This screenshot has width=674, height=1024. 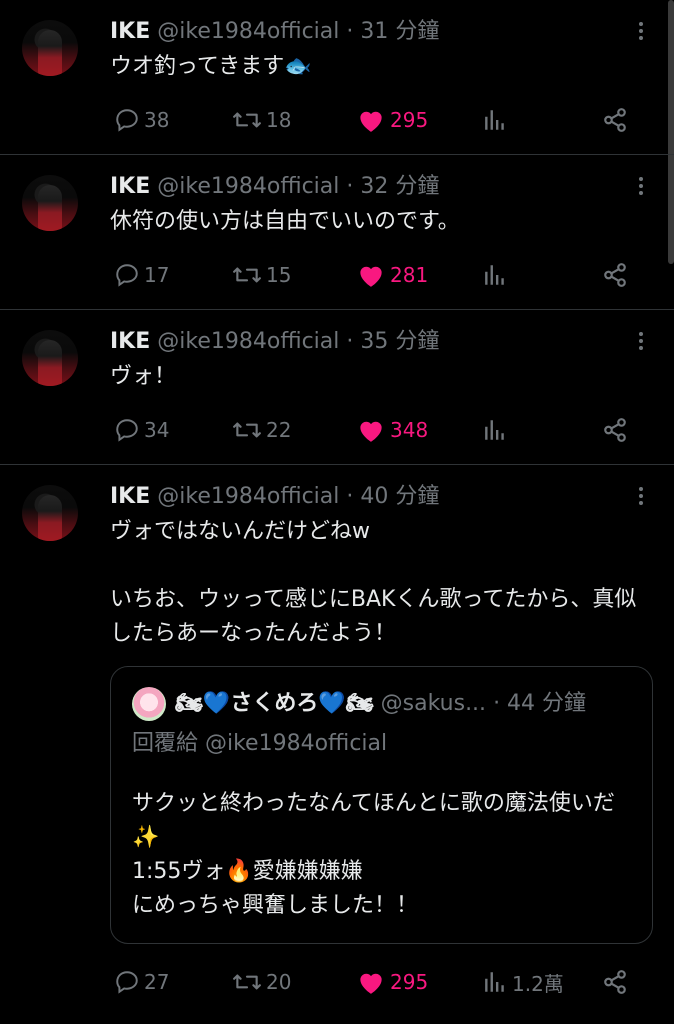 What do you see at coordinates (261, 430) in the screenshot?
I see `retweet-button: 22` at bounding box center [261, 430].